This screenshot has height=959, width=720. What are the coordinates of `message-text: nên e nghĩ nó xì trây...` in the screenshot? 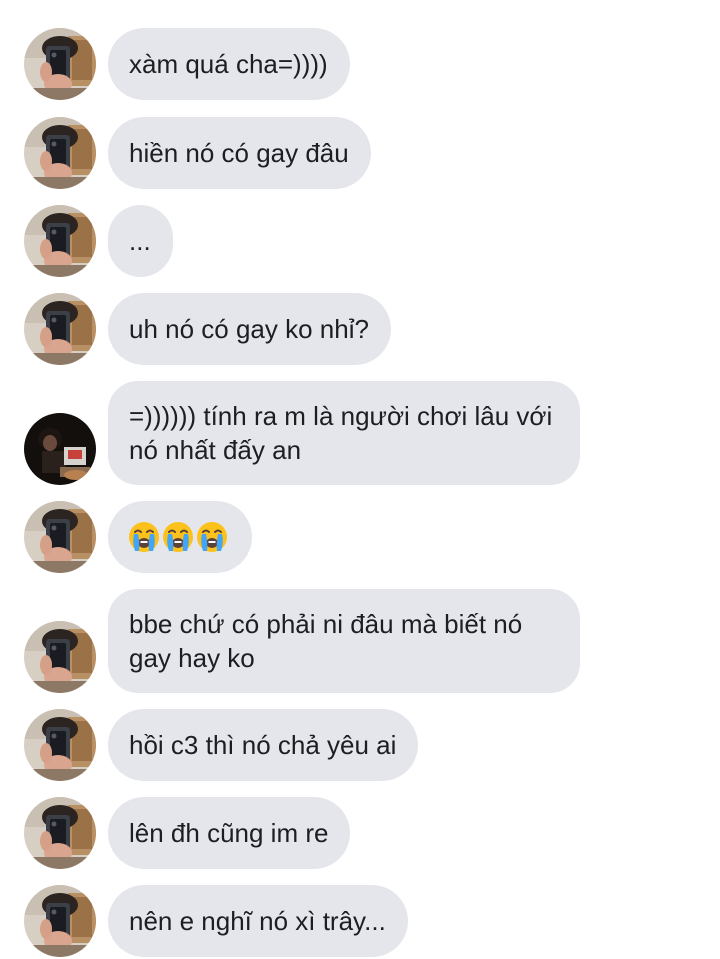 It's located at (257, 921).